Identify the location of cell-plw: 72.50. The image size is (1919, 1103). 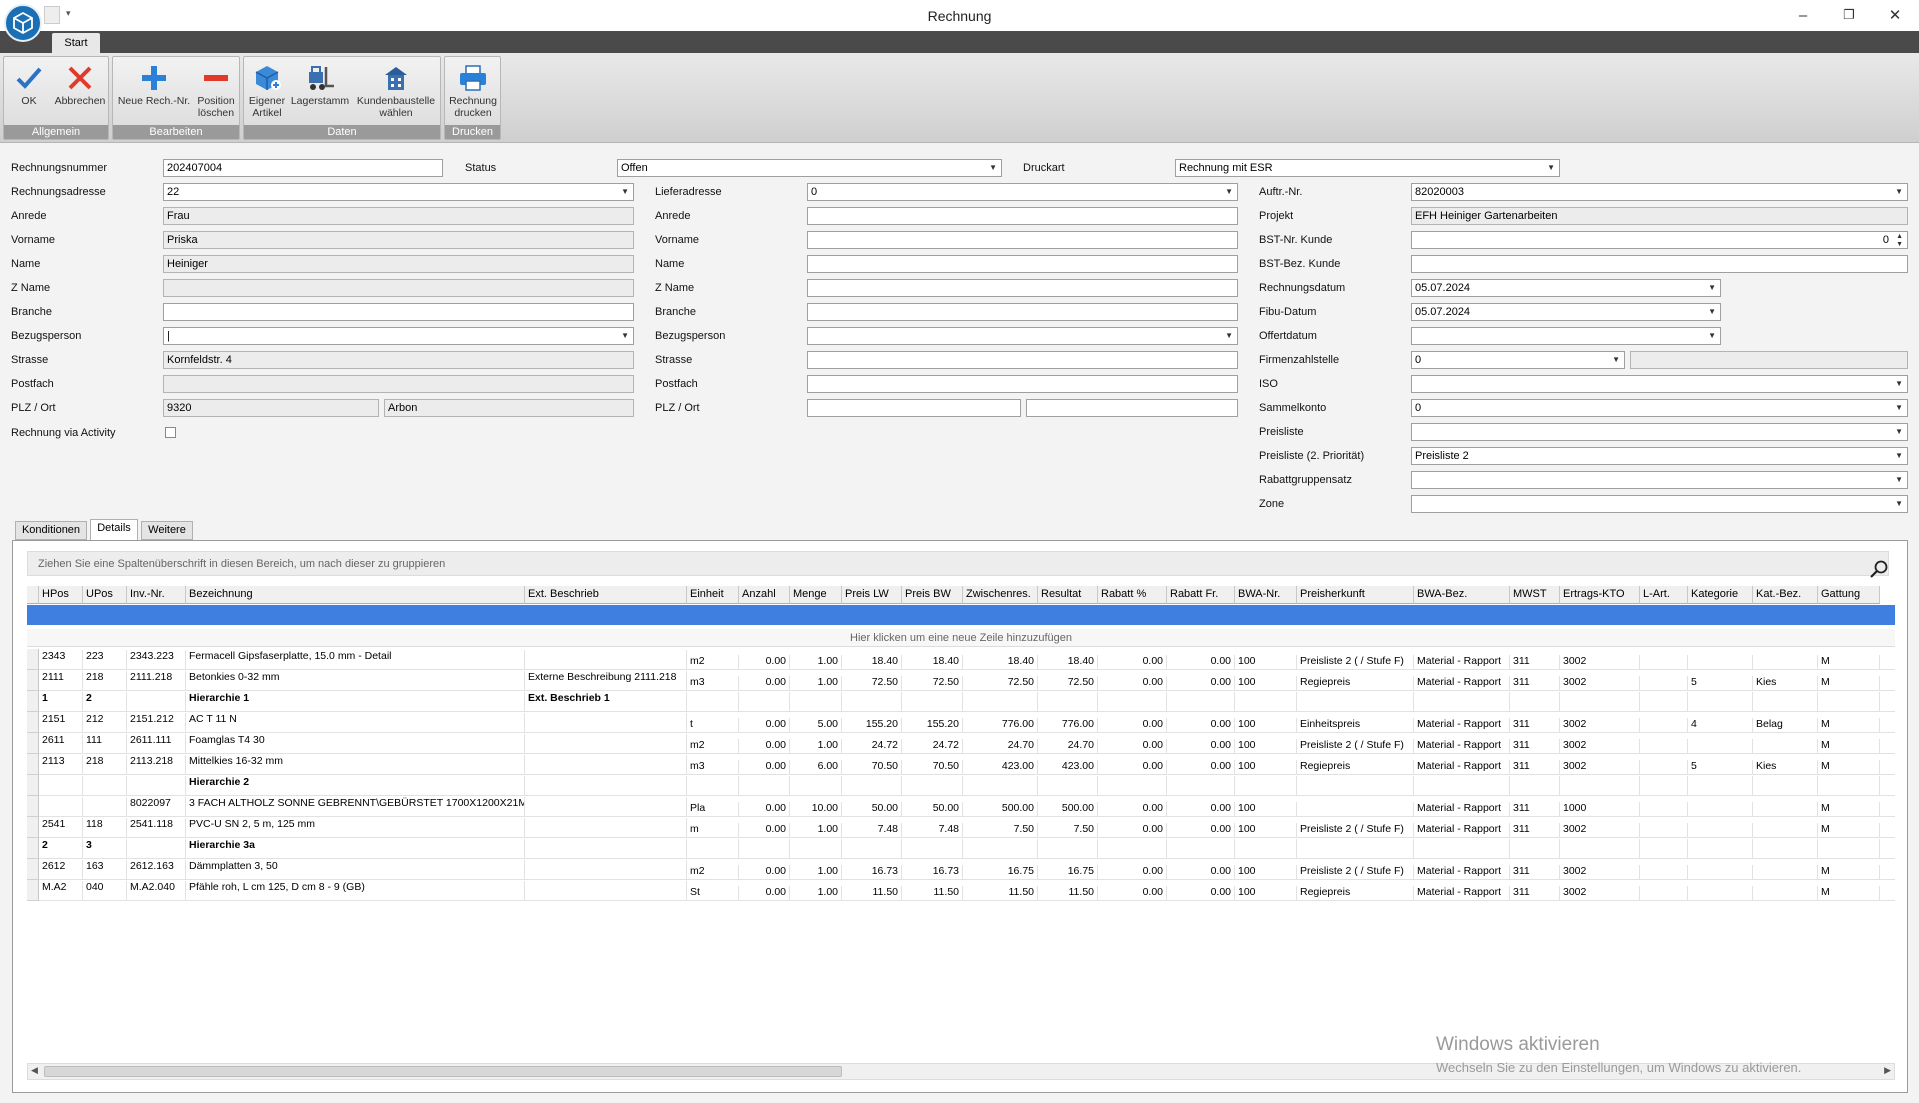
(872, 683).